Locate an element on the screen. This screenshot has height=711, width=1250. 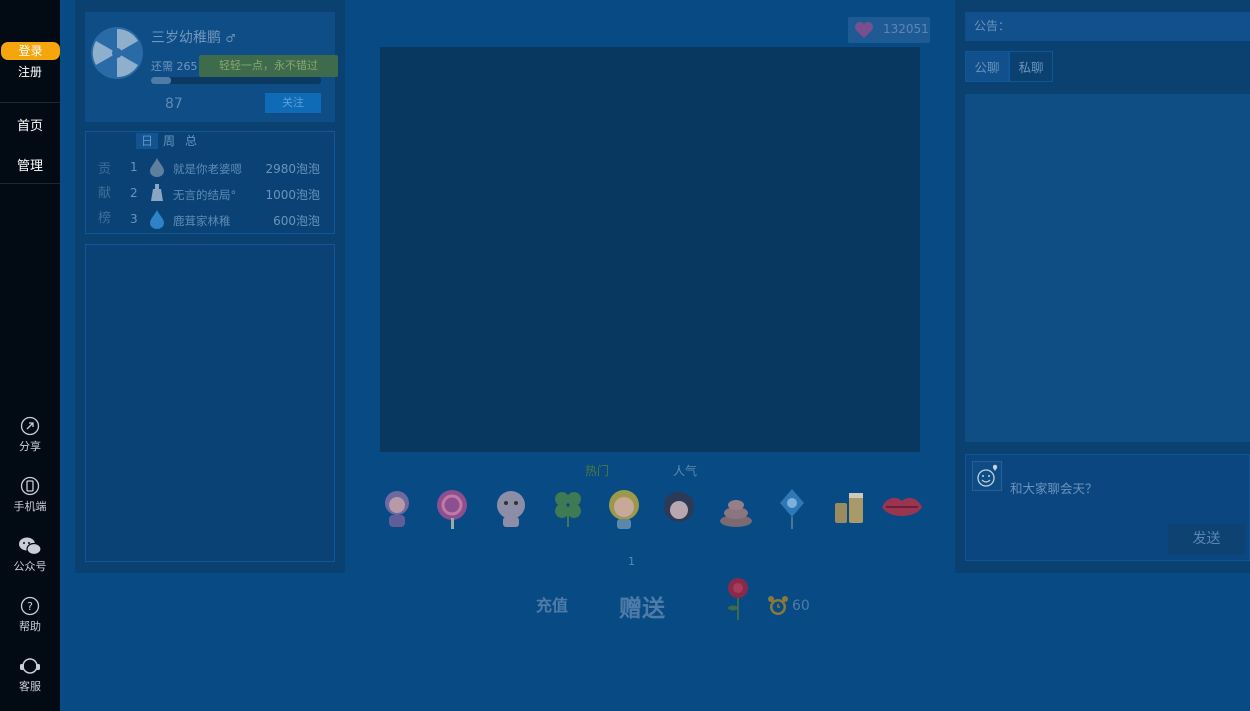
share-icon is located at coordinates (30, 426).